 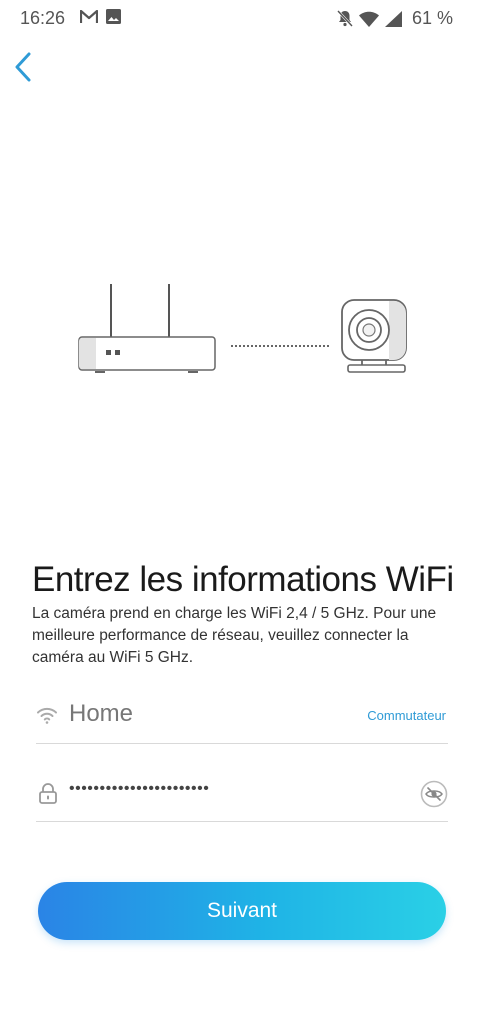 I want to click on connection-illustration, so click(x=242, y=330).